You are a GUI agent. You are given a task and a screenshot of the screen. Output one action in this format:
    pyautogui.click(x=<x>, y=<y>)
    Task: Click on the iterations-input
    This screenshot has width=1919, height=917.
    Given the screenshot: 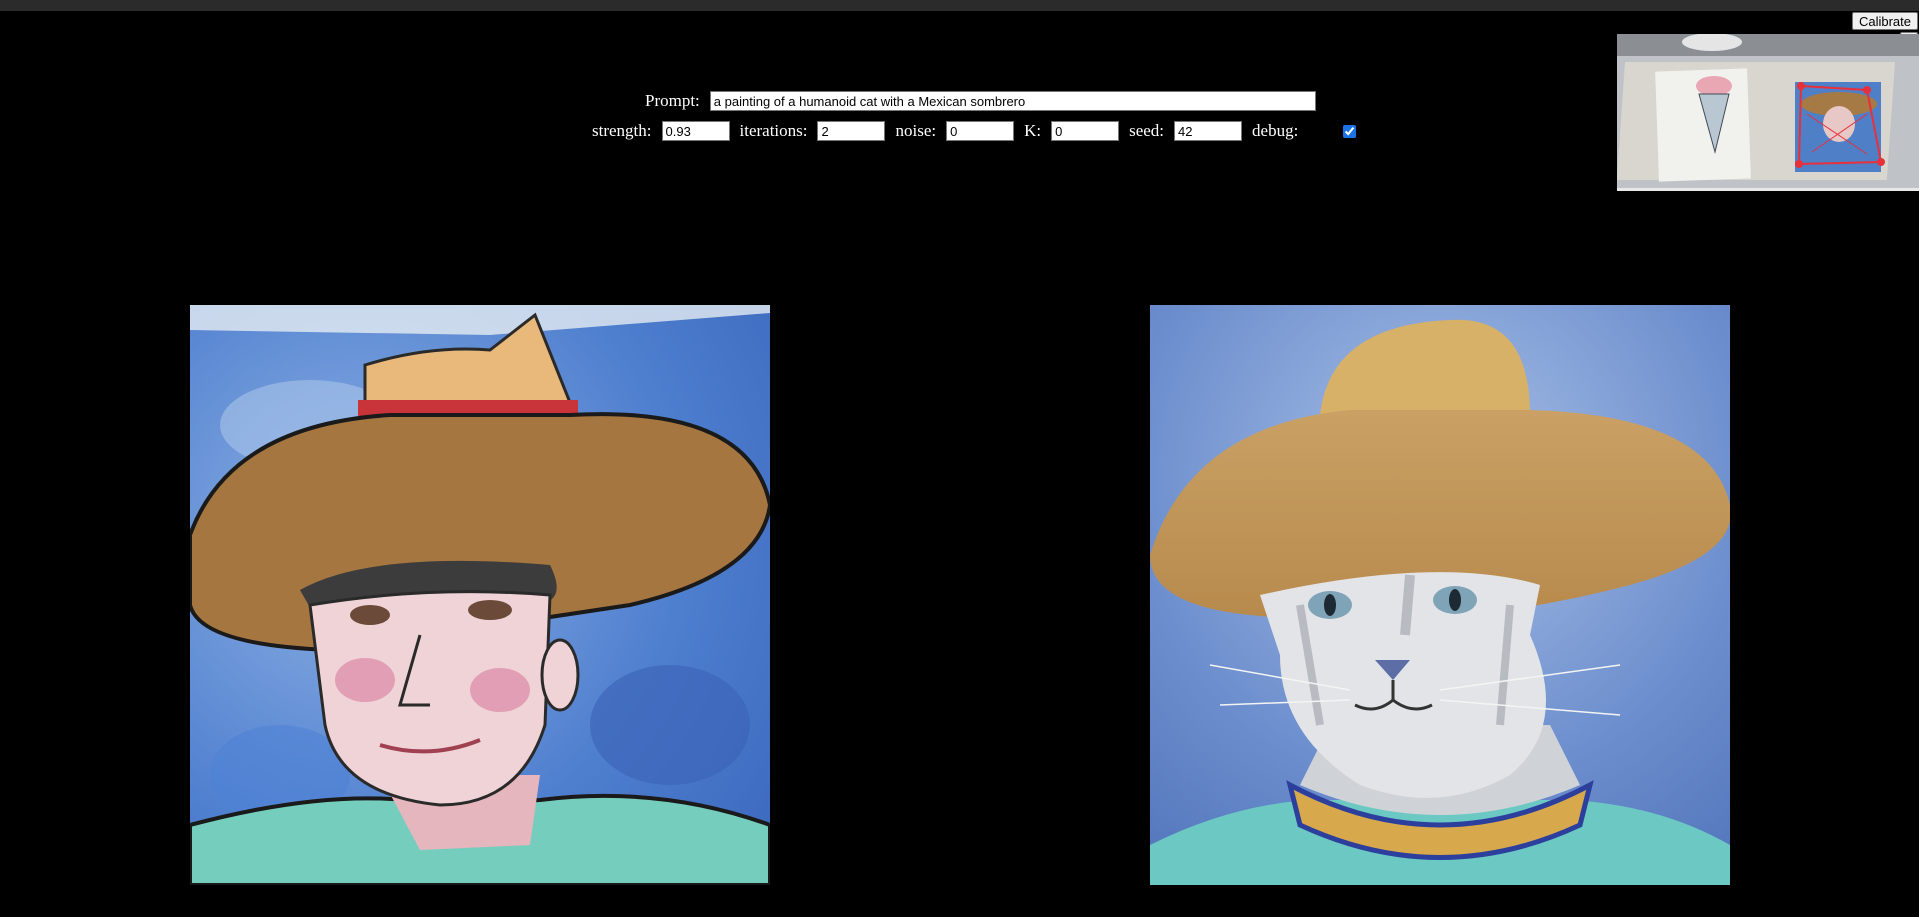 What is the action you would take?
    pyautogui.click(x=851, y=131)
    